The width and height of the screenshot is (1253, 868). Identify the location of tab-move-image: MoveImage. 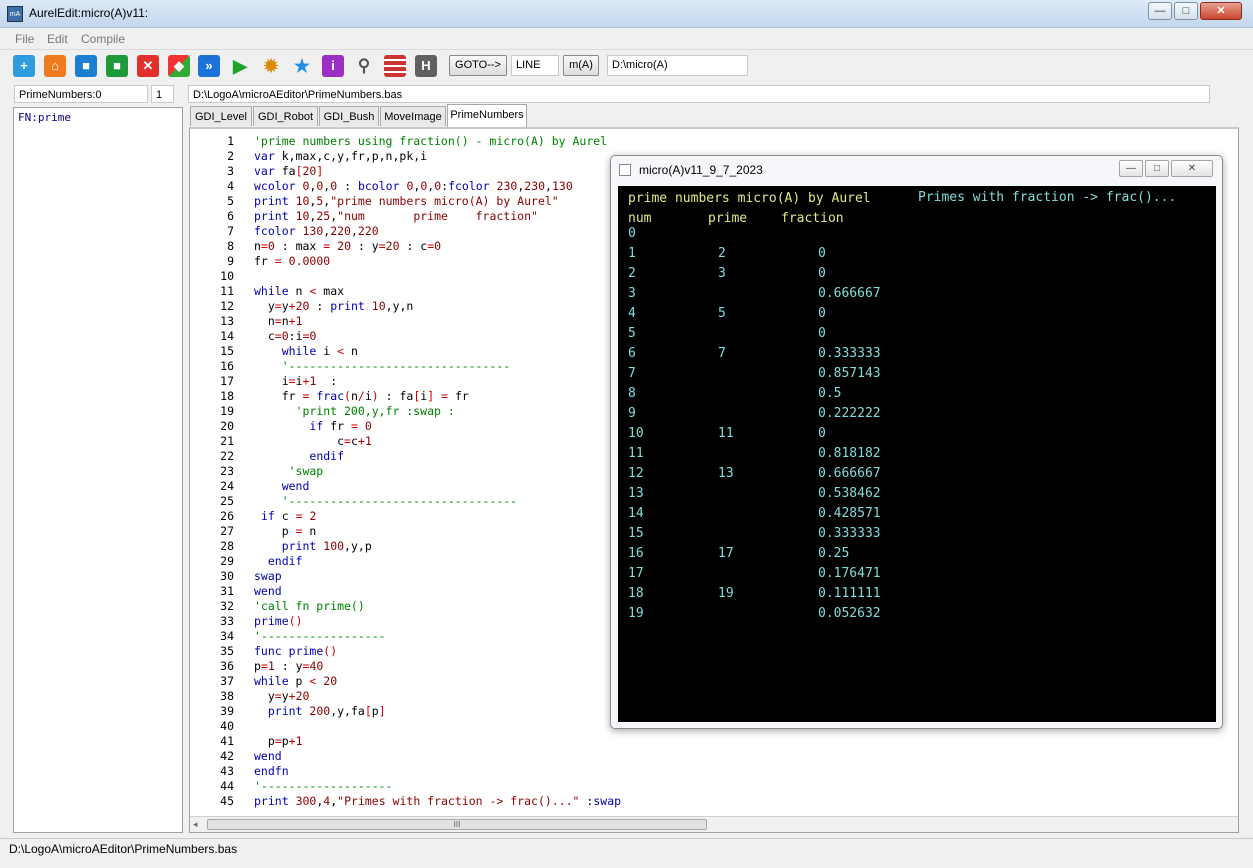
(413, 116).